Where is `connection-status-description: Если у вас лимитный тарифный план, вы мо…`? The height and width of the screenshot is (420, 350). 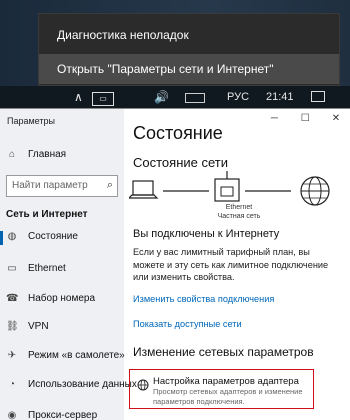 connection-status-description: Если у вас лимитный тарифный план, вы мо… is located at coordinates (231, 264).